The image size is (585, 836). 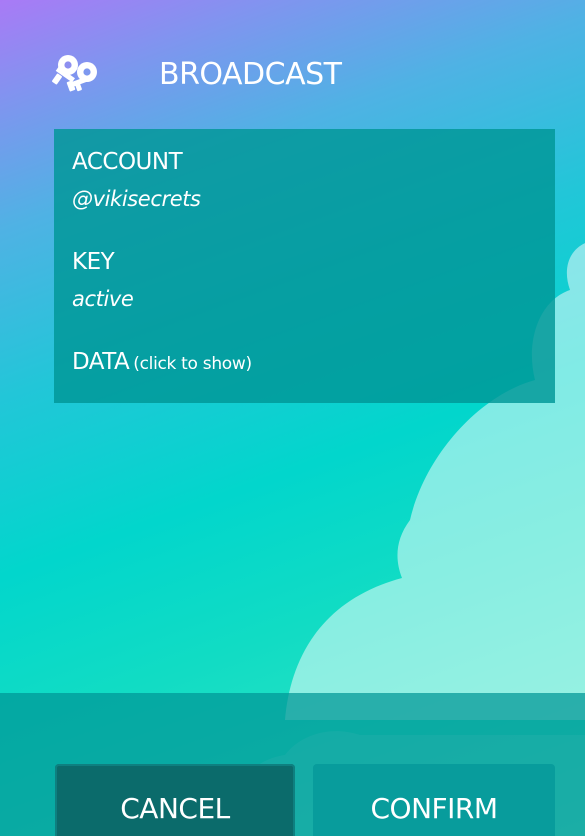 What do you see at coordinates (175, 800) in the screenshot?
I see `cancel-button: CANCEL` at bounding box center [175, 800].